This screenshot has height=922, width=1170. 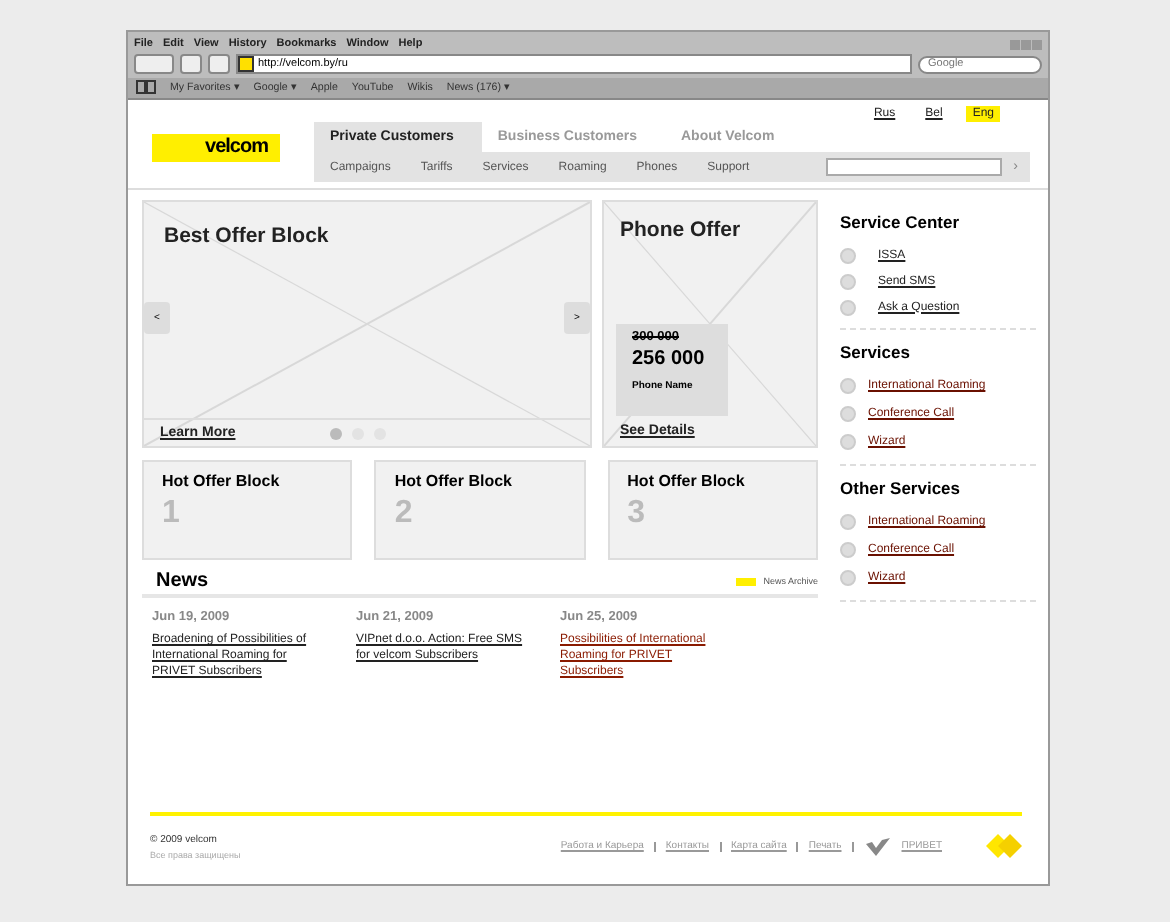 What do you see at coordinates (901, 222) in the screenshot?
I see `section-heading: Service Center` at bounding box center [901, 222].